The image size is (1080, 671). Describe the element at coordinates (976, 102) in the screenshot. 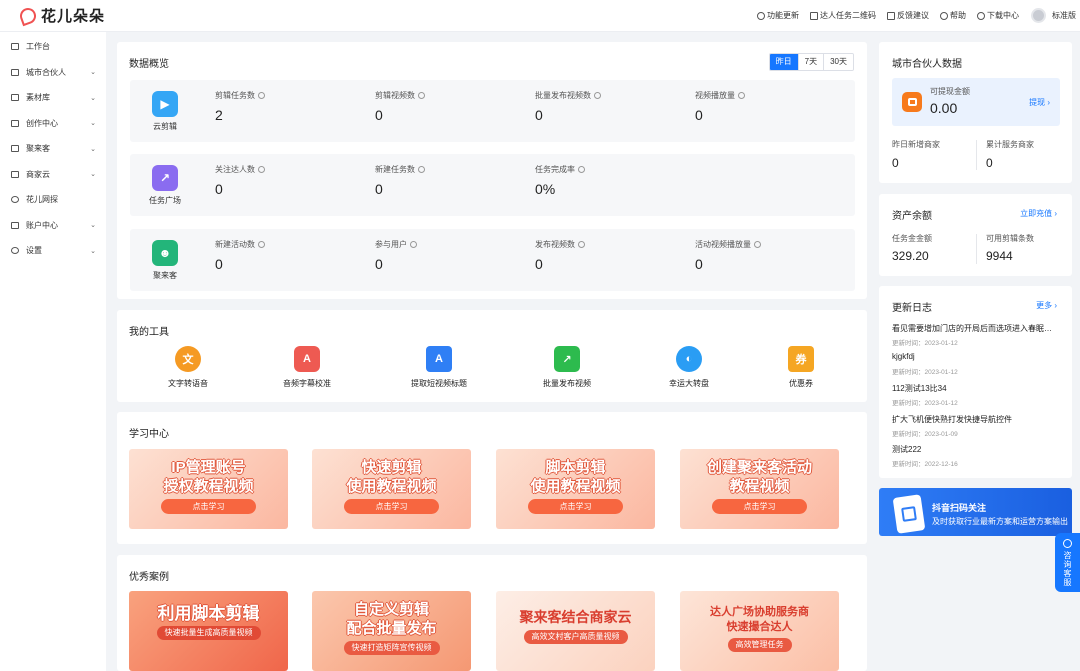

I see `withdraw-card: 可提现金额 0.00 提现 ›` at that location.